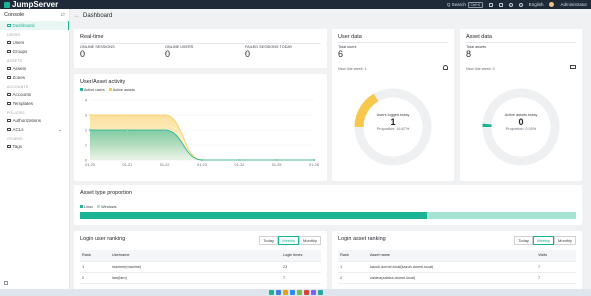  I want to click on tag-icon, so click(9, 146).